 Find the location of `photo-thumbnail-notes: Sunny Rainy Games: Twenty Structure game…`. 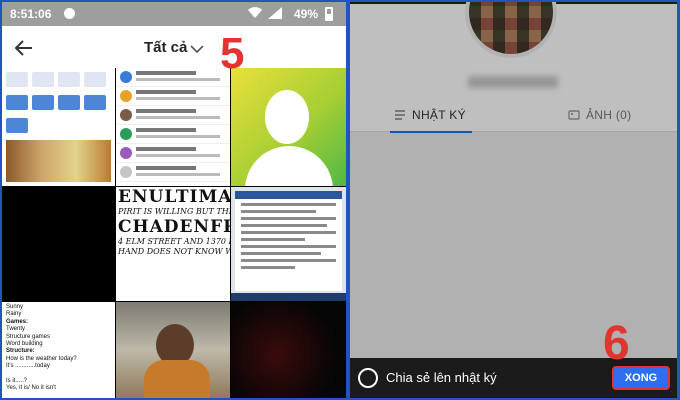

photo-thumbnail-notes: Sunny Rainy Games: Twenty Structure game… is located at coordinates (58, 350).